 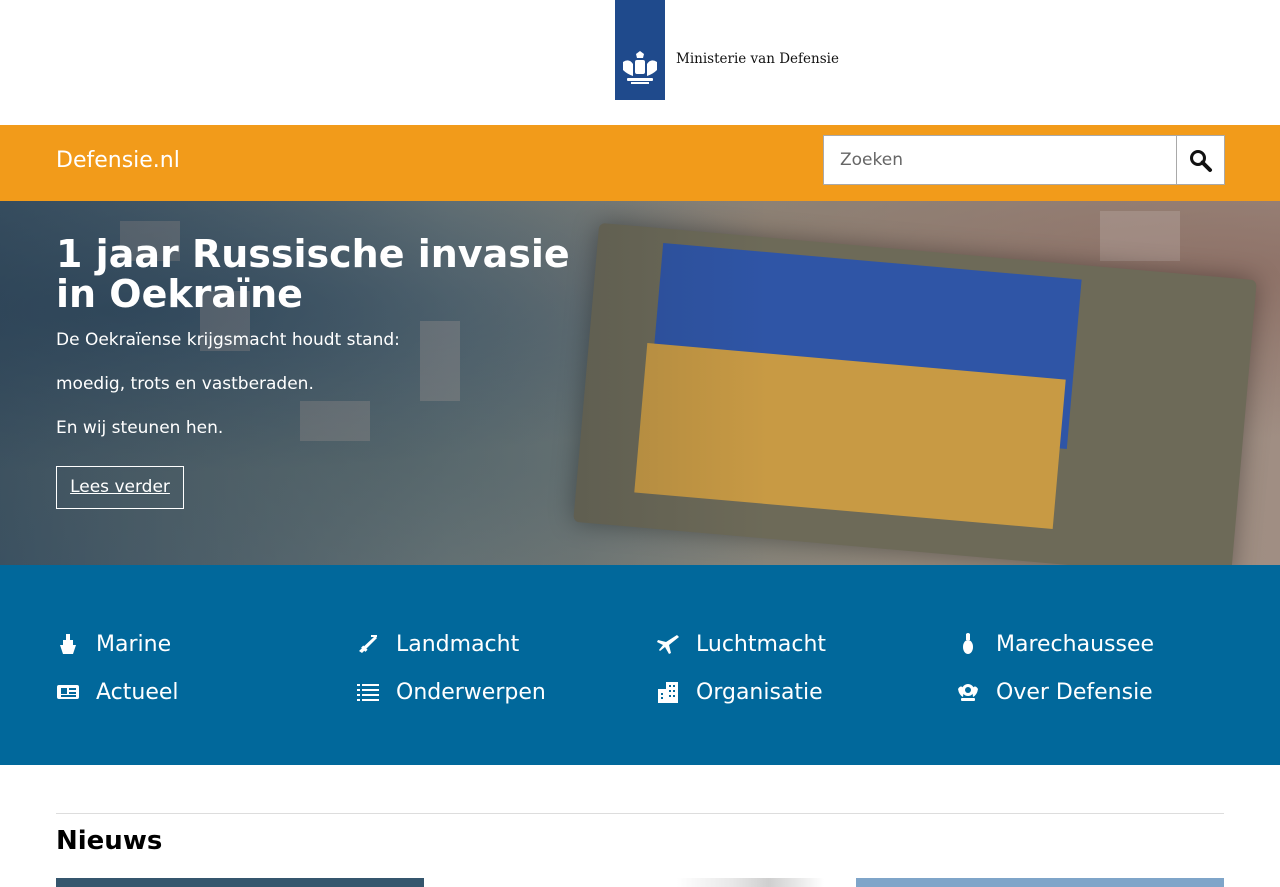 I want to click on plane-icon, so click(x=668, y=644).